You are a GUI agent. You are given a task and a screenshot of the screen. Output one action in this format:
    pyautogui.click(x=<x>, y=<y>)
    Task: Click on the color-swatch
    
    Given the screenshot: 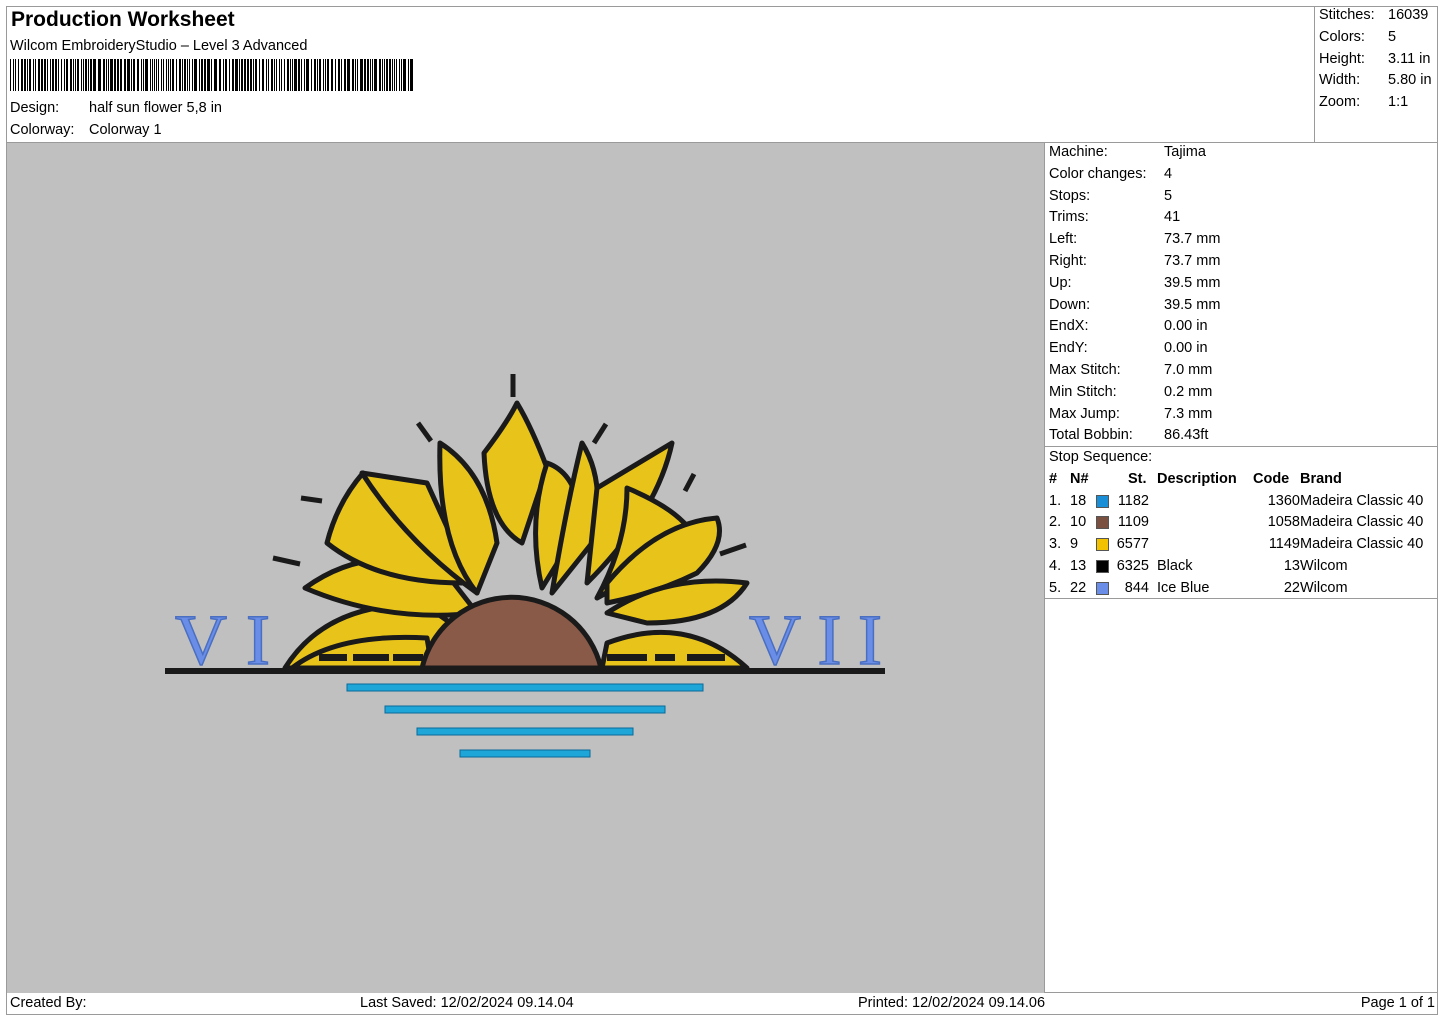 What is the action you would take?
    pyautogui.click(x=1102, y=566)
    